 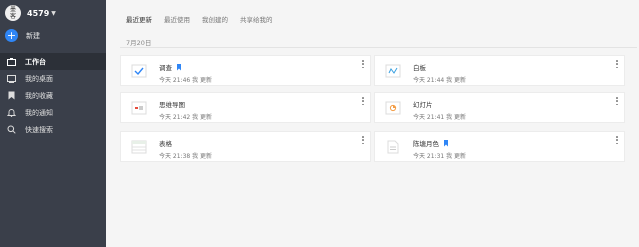 What do you see at coordinates (426, 144) in the screenshot?
I see `card-title: 陈塘月色` at bounding box center [426, 144].